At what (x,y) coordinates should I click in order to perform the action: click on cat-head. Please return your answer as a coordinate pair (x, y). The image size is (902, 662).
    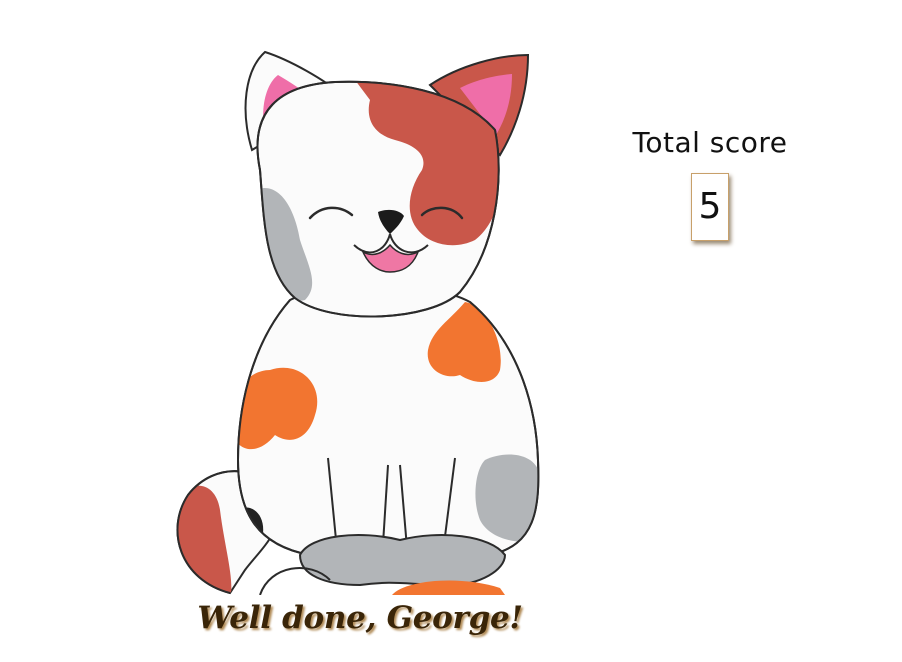
    Looking at the image, I should click on (378, 199).